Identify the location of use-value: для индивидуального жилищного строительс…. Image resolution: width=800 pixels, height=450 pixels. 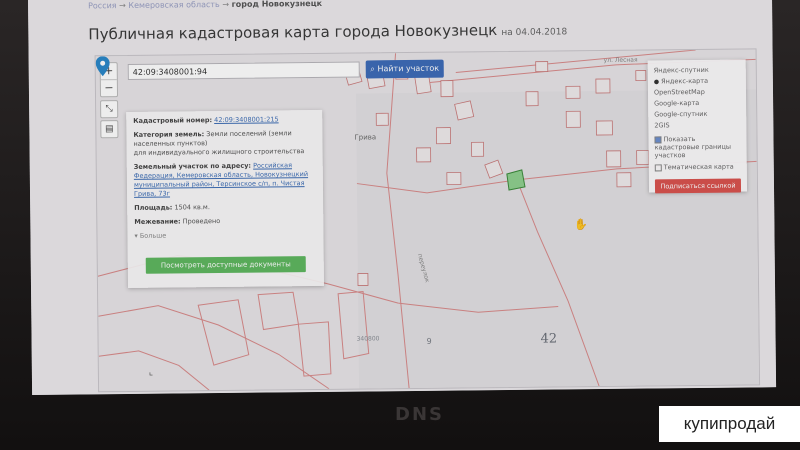
(219, 152).